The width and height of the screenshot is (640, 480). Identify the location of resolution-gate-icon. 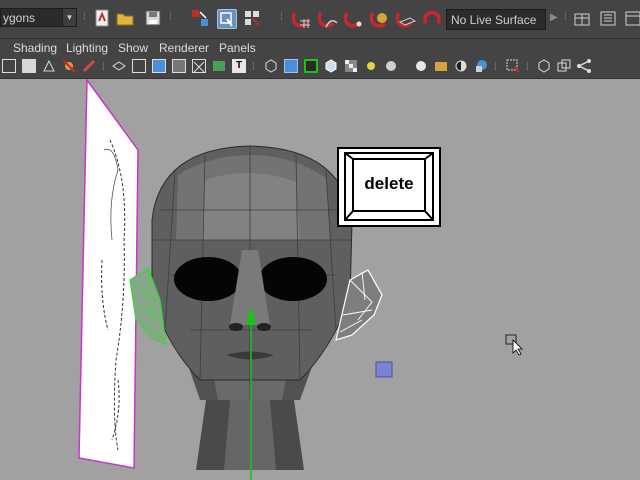
(159, 66).